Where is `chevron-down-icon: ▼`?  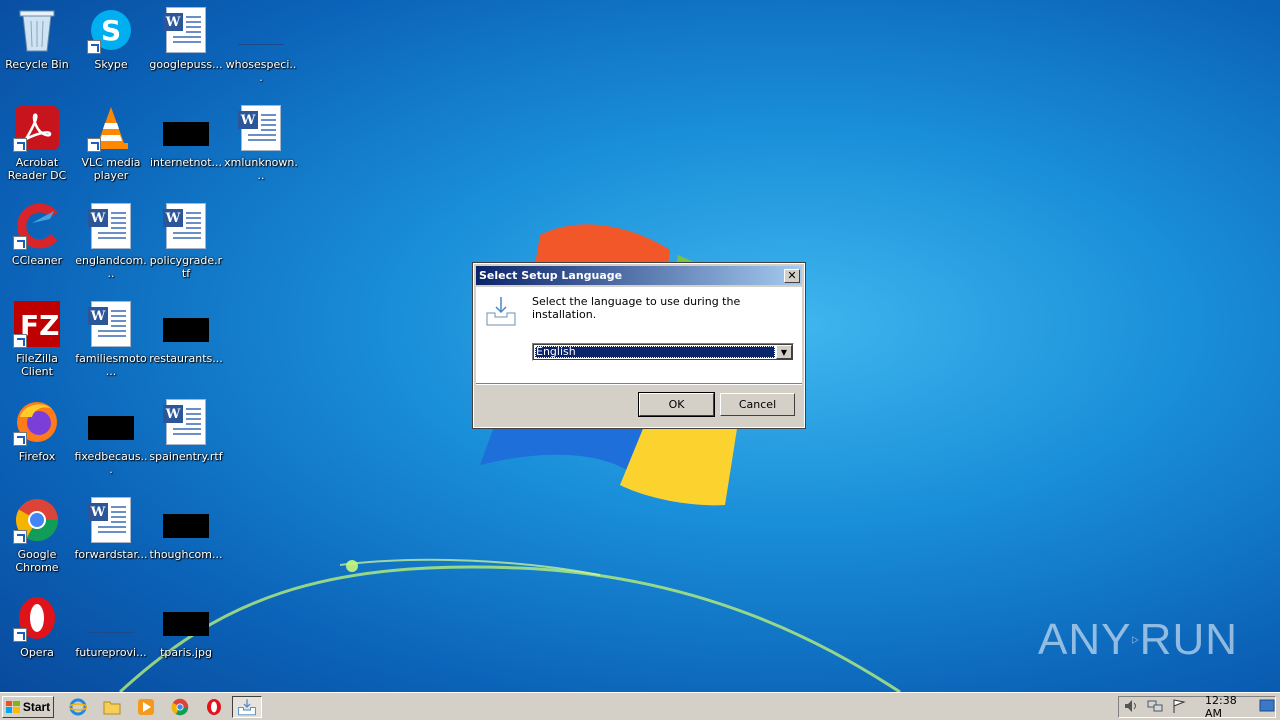
chevron-down-icon: ▼ is located at coordinates (784, 352).